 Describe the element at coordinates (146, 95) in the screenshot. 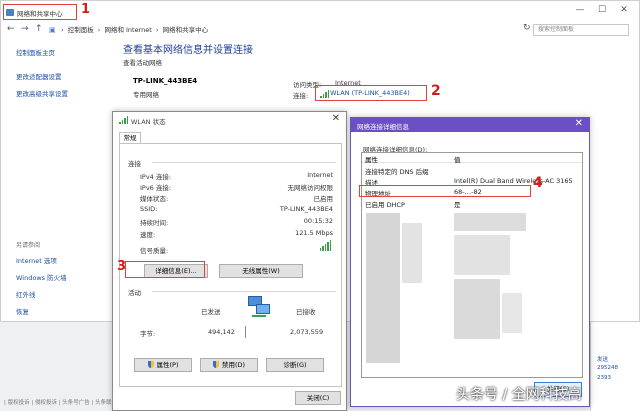

I see `network-type: 专用网络` at that location.